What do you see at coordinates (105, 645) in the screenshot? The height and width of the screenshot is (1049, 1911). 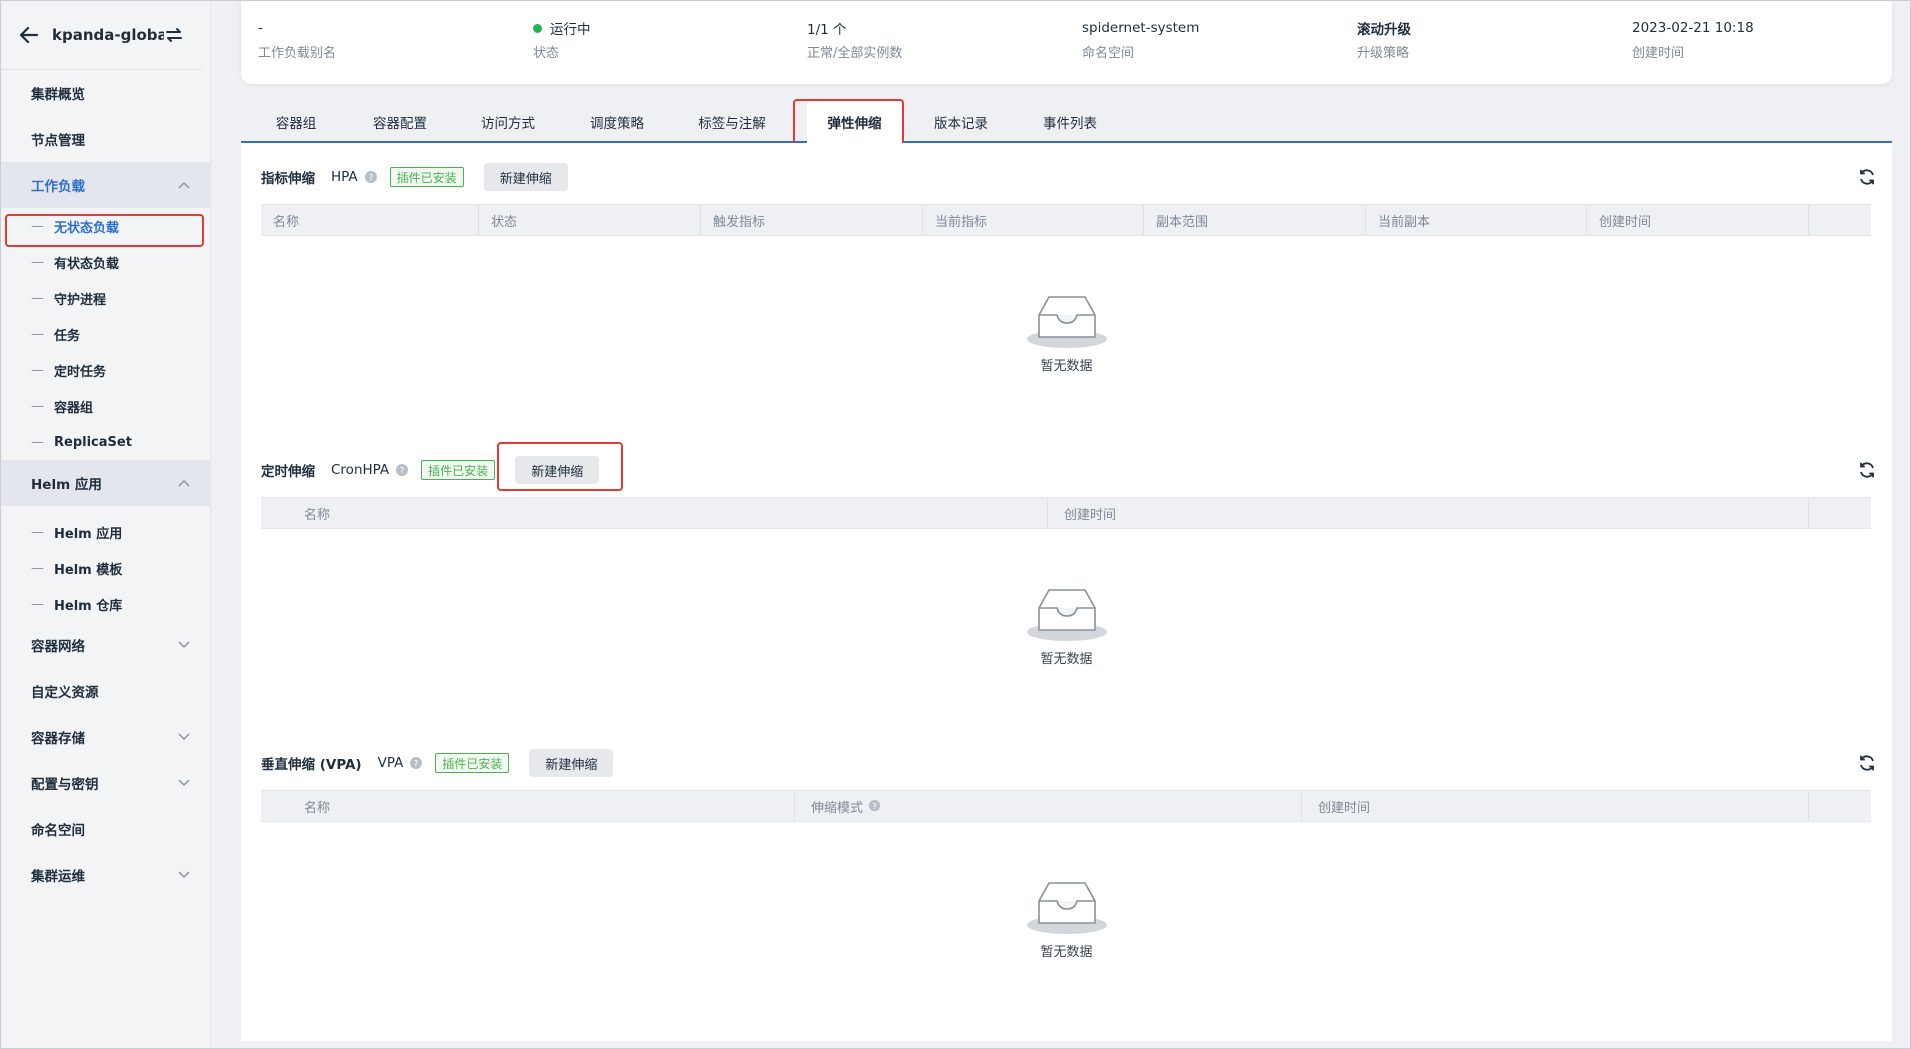 I see `sidebar-item-network: 容器网络` at bounding box center [105, 645].